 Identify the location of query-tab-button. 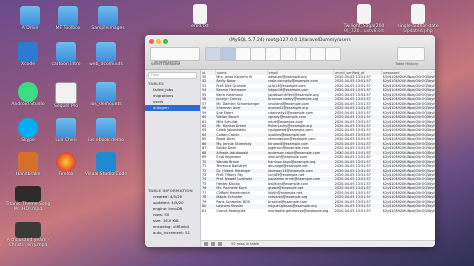
(288, 54).